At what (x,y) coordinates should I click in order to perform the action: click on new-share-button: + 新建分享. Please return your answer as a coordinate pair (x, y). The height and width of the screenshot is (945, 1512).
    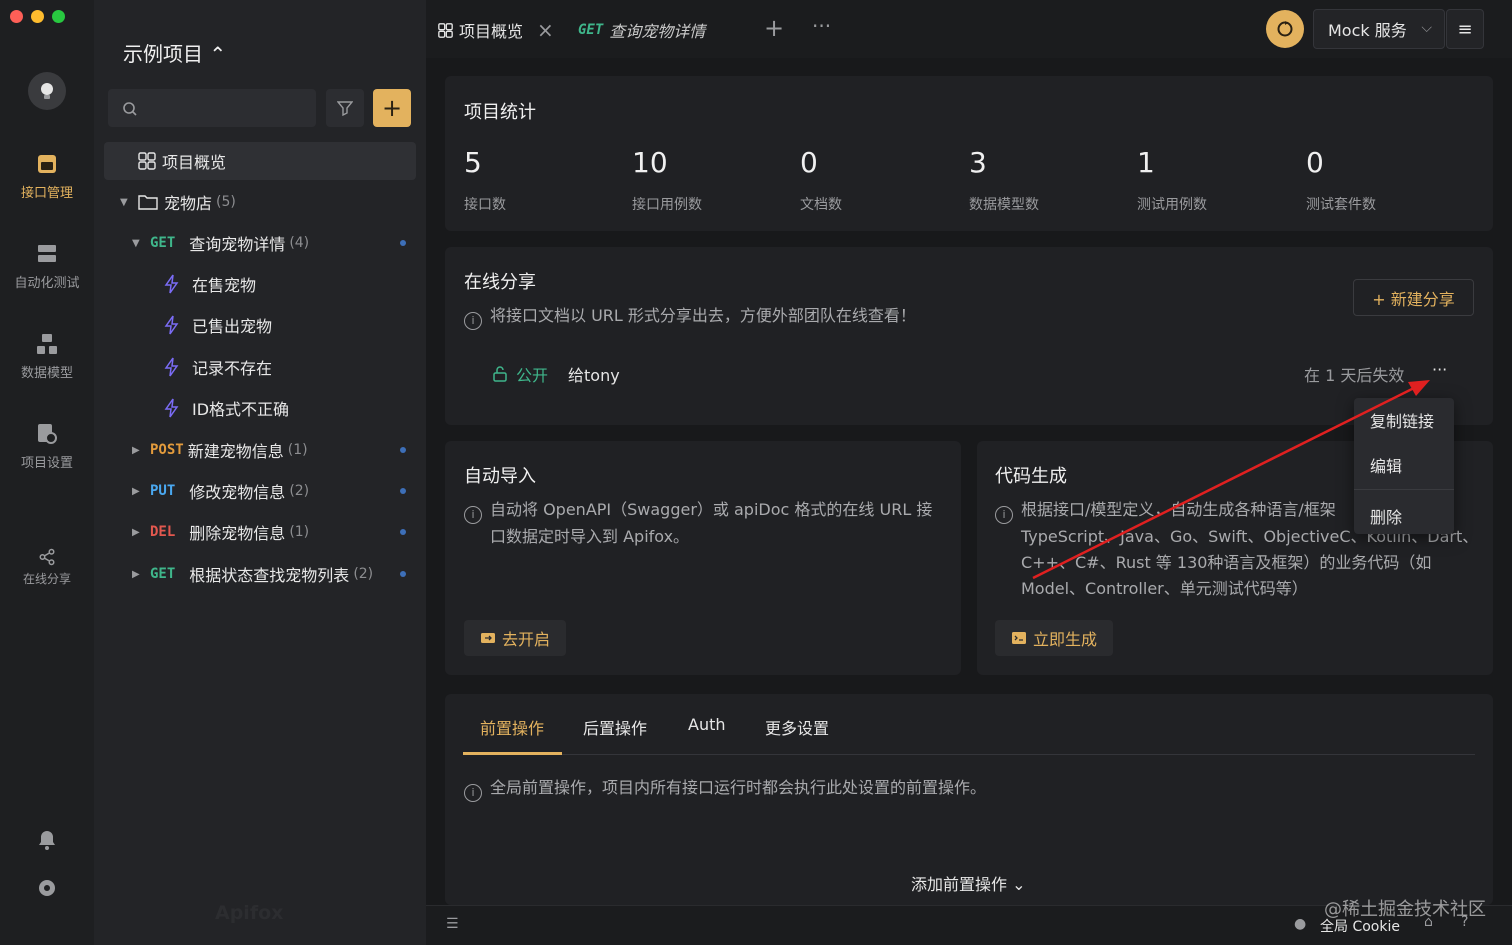
    Looking at the image, I should click on (1413, 297).